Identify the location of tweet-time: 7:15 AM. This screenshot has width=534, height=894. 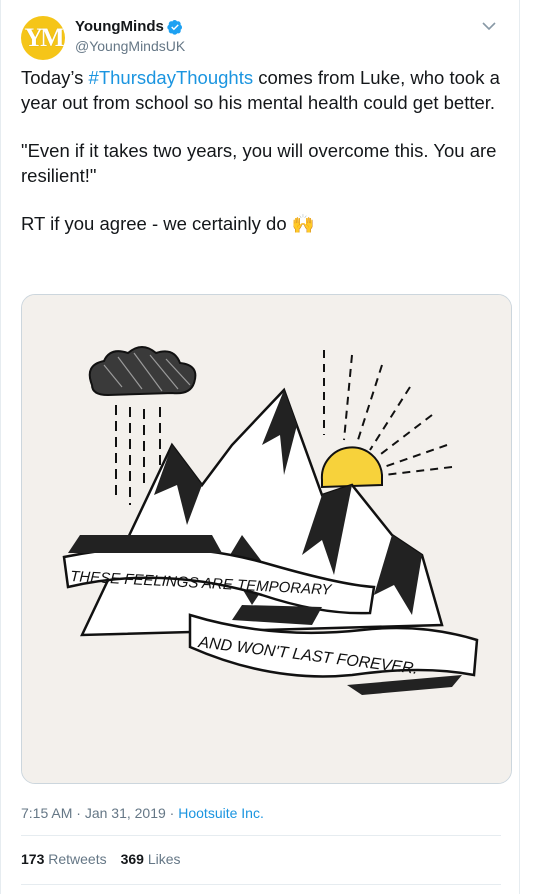
(46, 813).